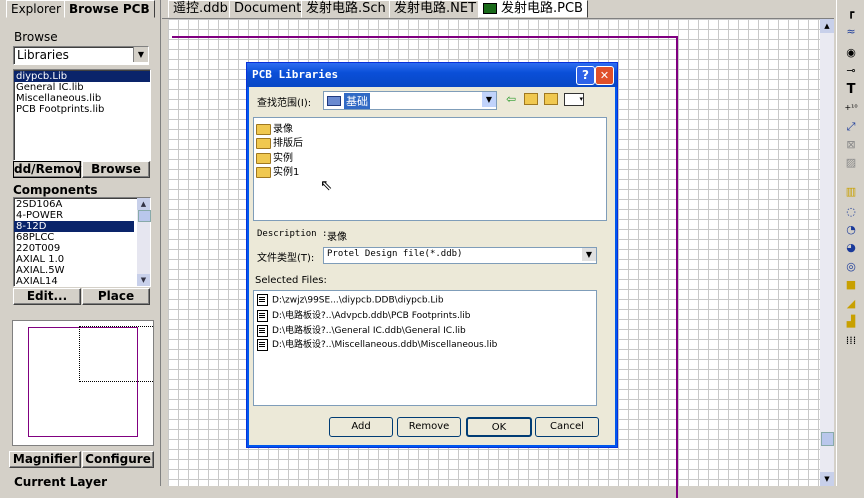  I want to click on list-item: 4-POWER, so click(82, 215).